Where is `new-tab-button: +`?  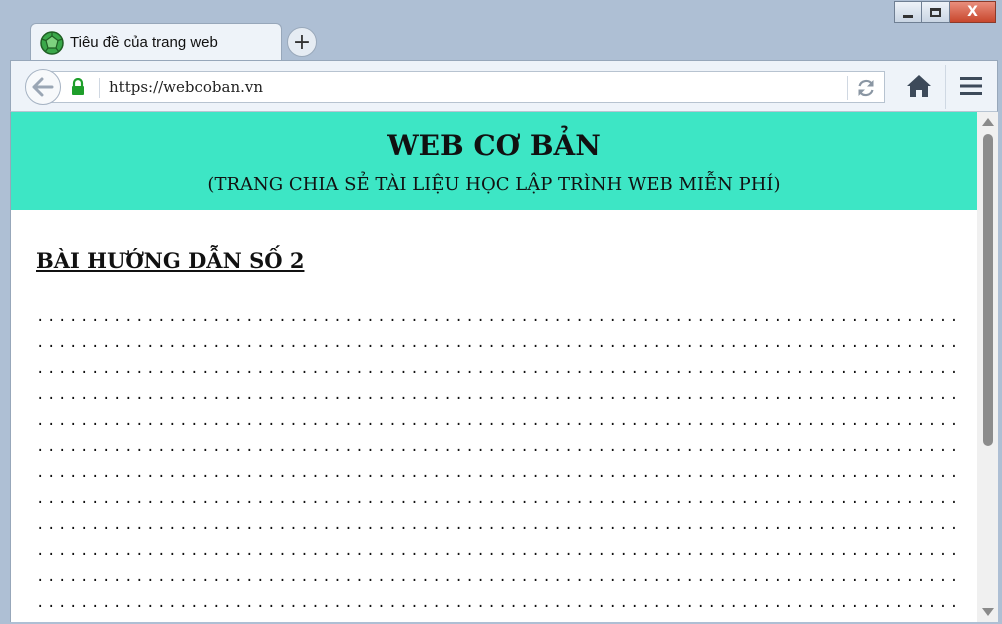 new-tab-button: + is located at coordinates (302, 42).